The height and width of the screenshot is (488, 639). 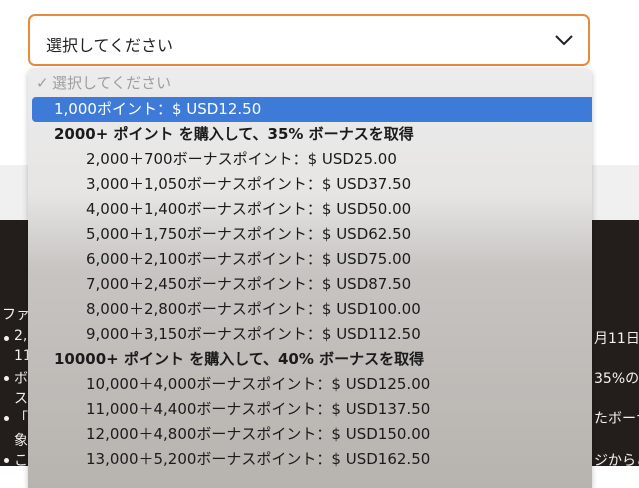 What do you see at coordinates (310, 459) in the screenshot?
I see `option-item: 13,000＋5,200ボーナスポイント：$ USD162.50` at bounding box center [310, 459].